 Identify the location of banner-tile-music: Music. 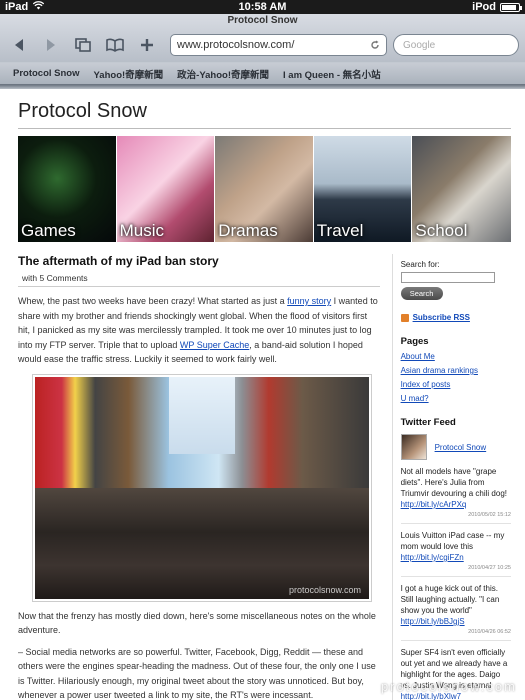
(166, 189).